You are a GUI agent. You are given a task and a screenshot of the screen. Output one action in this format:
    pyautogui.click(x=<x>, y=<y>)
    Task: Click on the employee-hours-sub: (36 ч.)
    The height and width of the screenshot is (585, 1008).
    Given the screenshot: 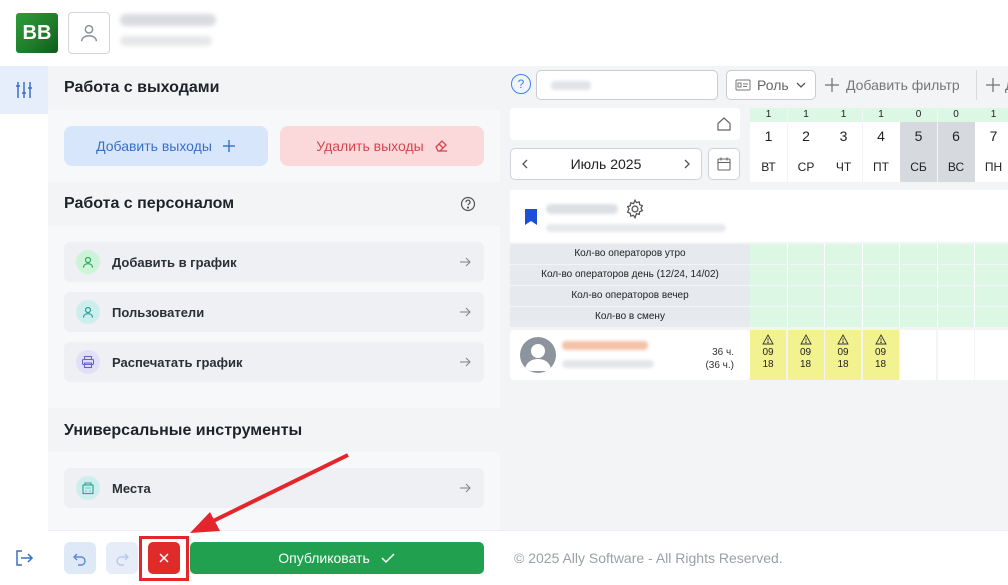 What is the action you would take?
    pyautogui.click(x=719, y=365)
    